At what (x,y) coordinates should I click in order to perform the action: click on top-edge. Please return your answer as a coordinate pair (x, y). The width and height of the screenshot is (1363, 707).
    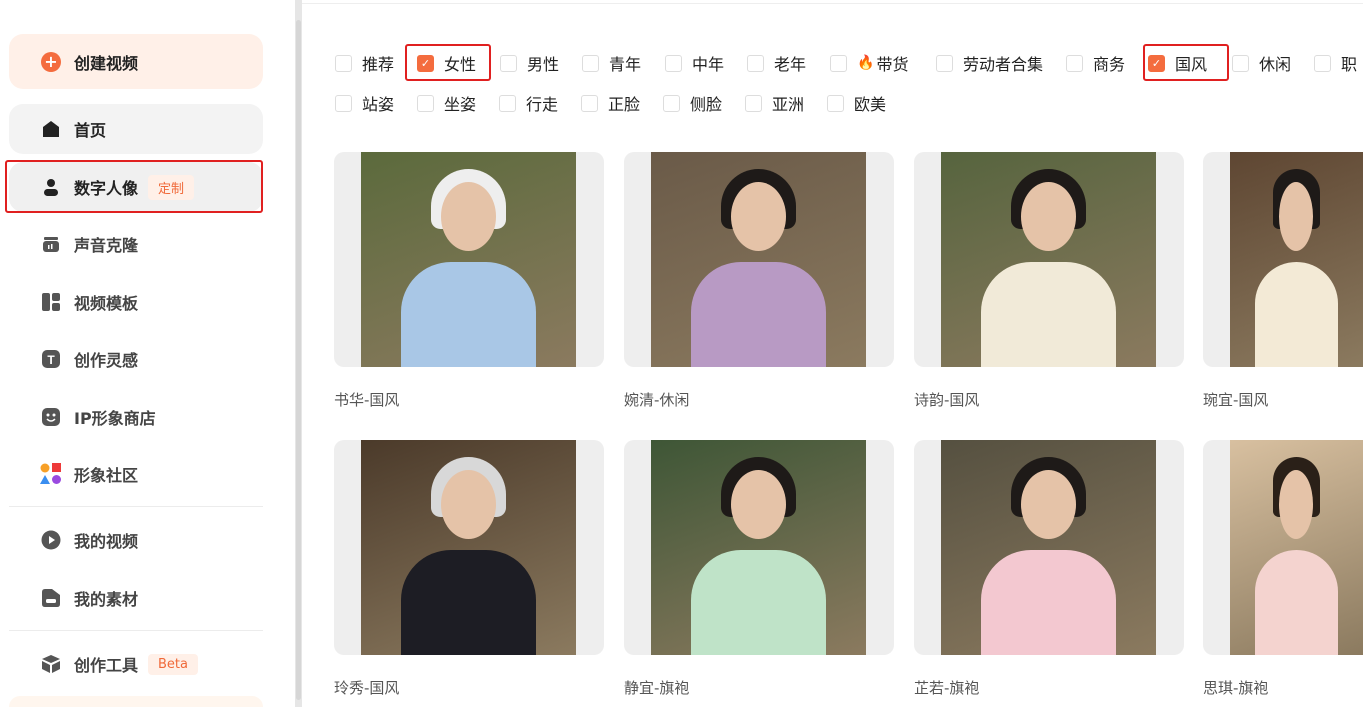
    Looking at the image, I should click on (832, 2).